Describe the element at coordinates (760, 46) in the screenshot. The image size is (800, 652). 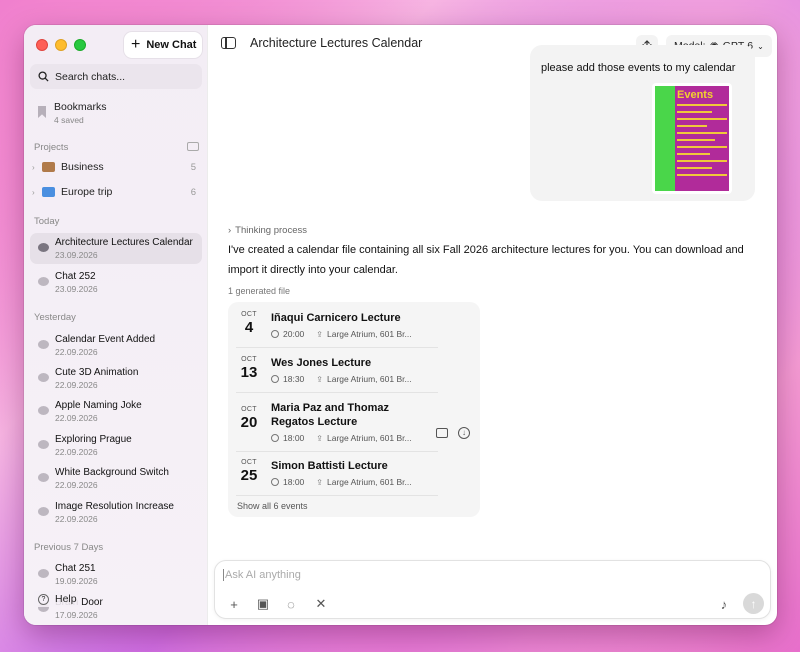
I see `chevron-down-icon: ⌄` at that location.